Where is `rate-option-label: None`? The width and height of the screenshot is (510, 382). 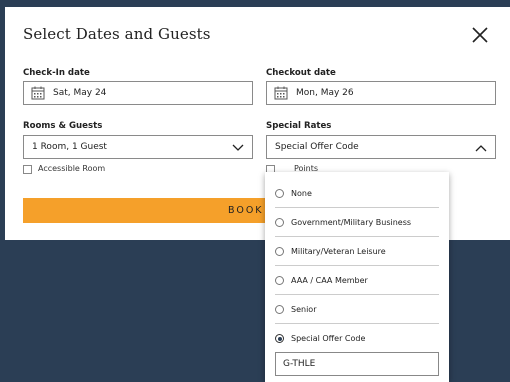
rate-option-label: None is located at coordinates (301, 193).